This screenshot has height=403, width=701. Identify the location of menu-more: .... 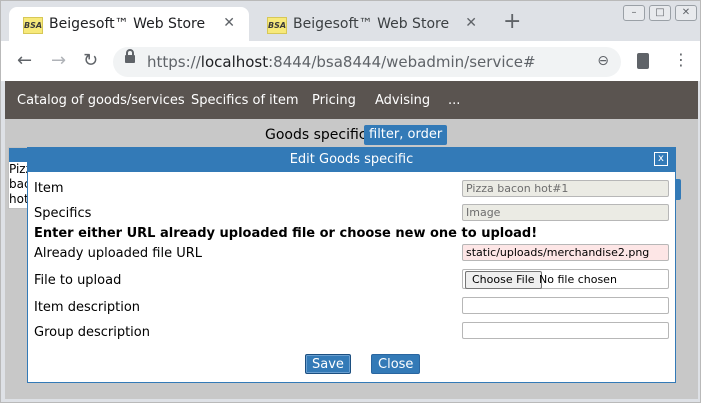
(454, 100).